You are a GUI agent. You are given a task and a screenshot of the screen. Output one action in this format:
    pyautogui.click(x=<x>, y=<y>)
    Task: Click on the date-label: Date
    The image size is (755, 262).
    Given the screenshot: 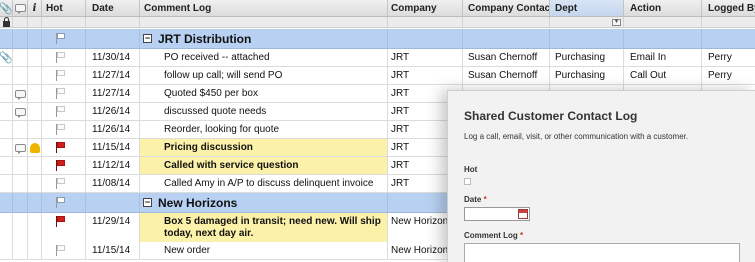 What is the action you would take?
    pyautogui.click(x=473, y=199)
    